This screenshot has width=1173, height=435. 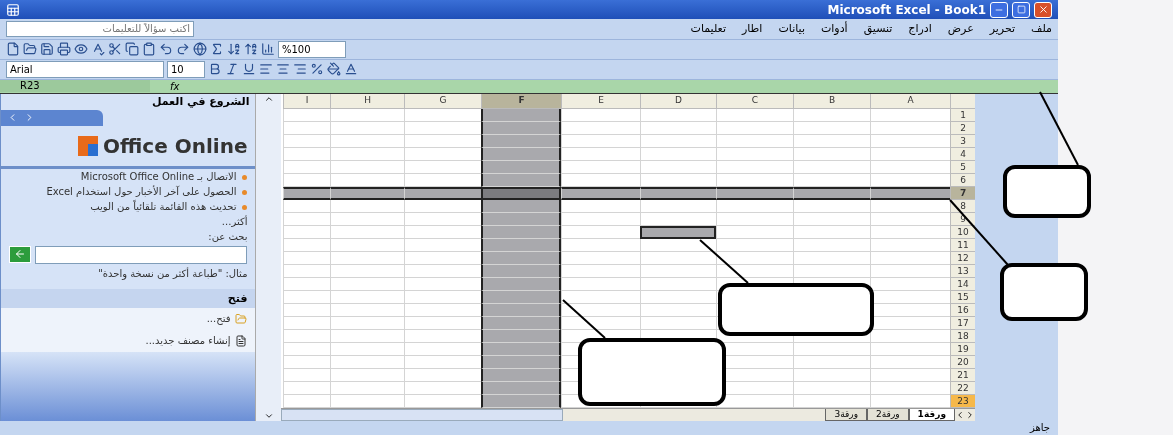 What do you see at coordinates (1002, 29) in the screenshot?
I see `menu-item: تحرير` at bounding box center [1002, 29].